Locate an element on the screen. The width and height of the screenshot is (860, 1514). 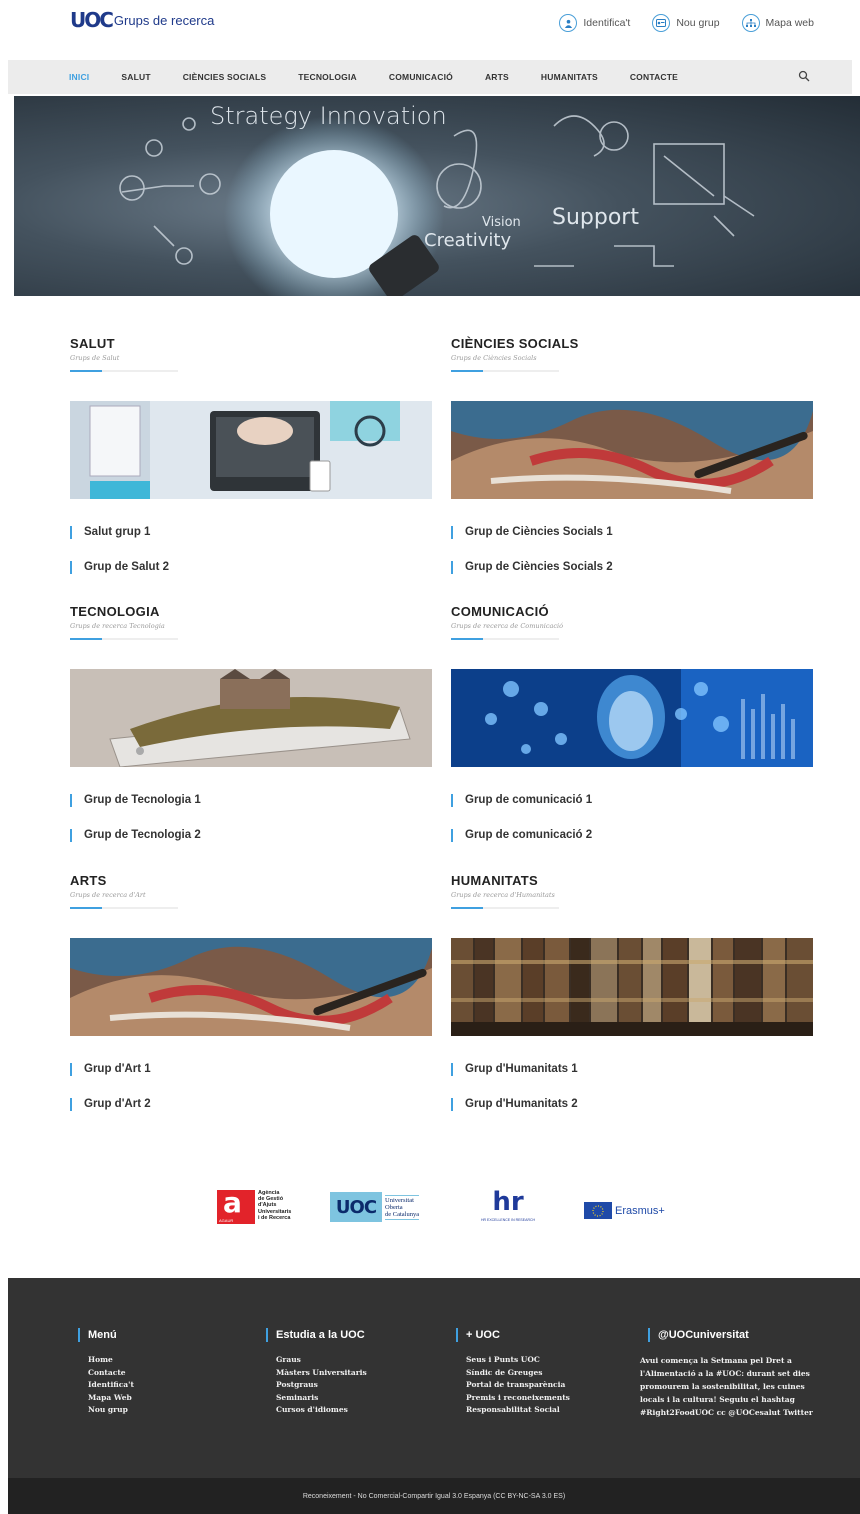
uoc-partner-logo: UOC Universitat Oberta de Catalunya is located at coordinates (375, 1207).